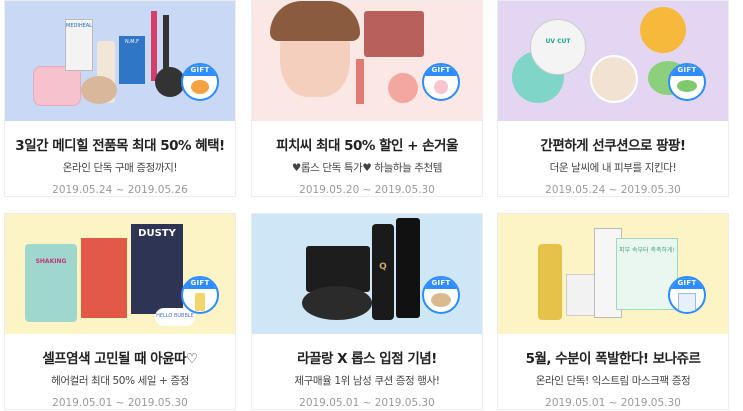 The height and width of the screenshot is (411, 743). I want to click on cushion-open, so click(614, 79).